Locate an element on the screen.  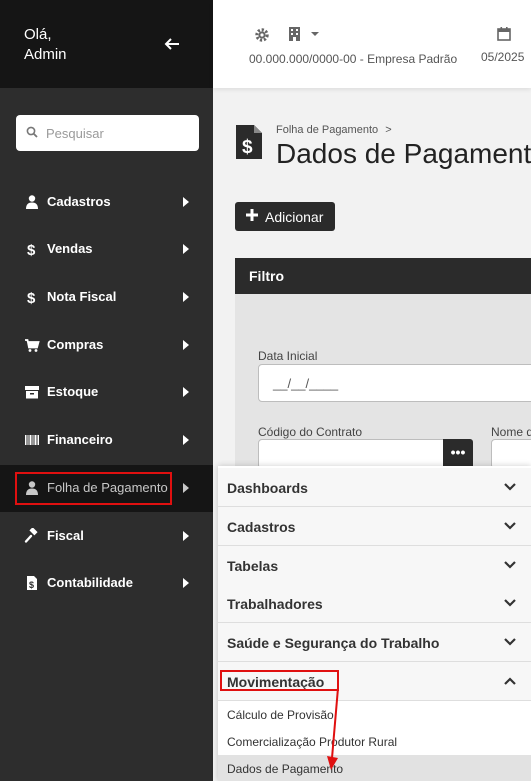
codigo-contrato-input is located at coordinates (351, 454).